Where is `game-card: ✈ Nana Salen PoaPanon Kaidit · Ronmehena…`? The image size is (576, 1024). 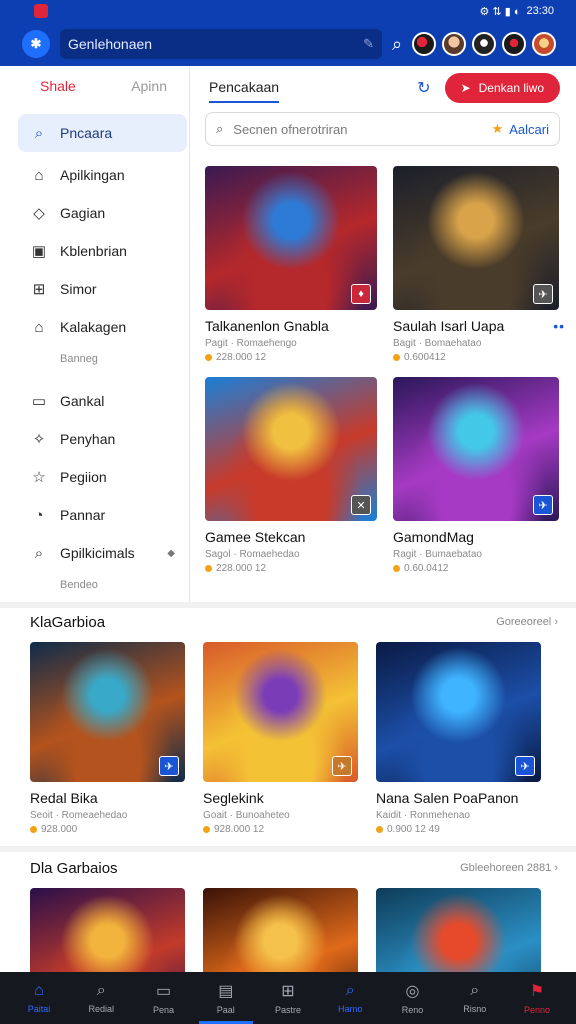
game-card: ✈ Nana Salen PoaPanon Kaidit · Ronmehena… is located at coordinates (458, 738).